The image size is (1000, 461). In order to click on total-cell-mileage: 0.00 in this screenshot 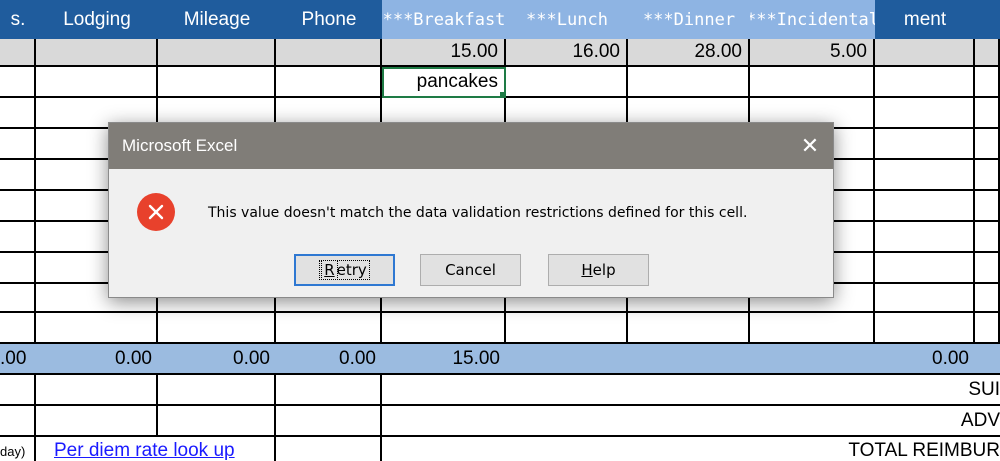, I will do `click(217, 359)`.